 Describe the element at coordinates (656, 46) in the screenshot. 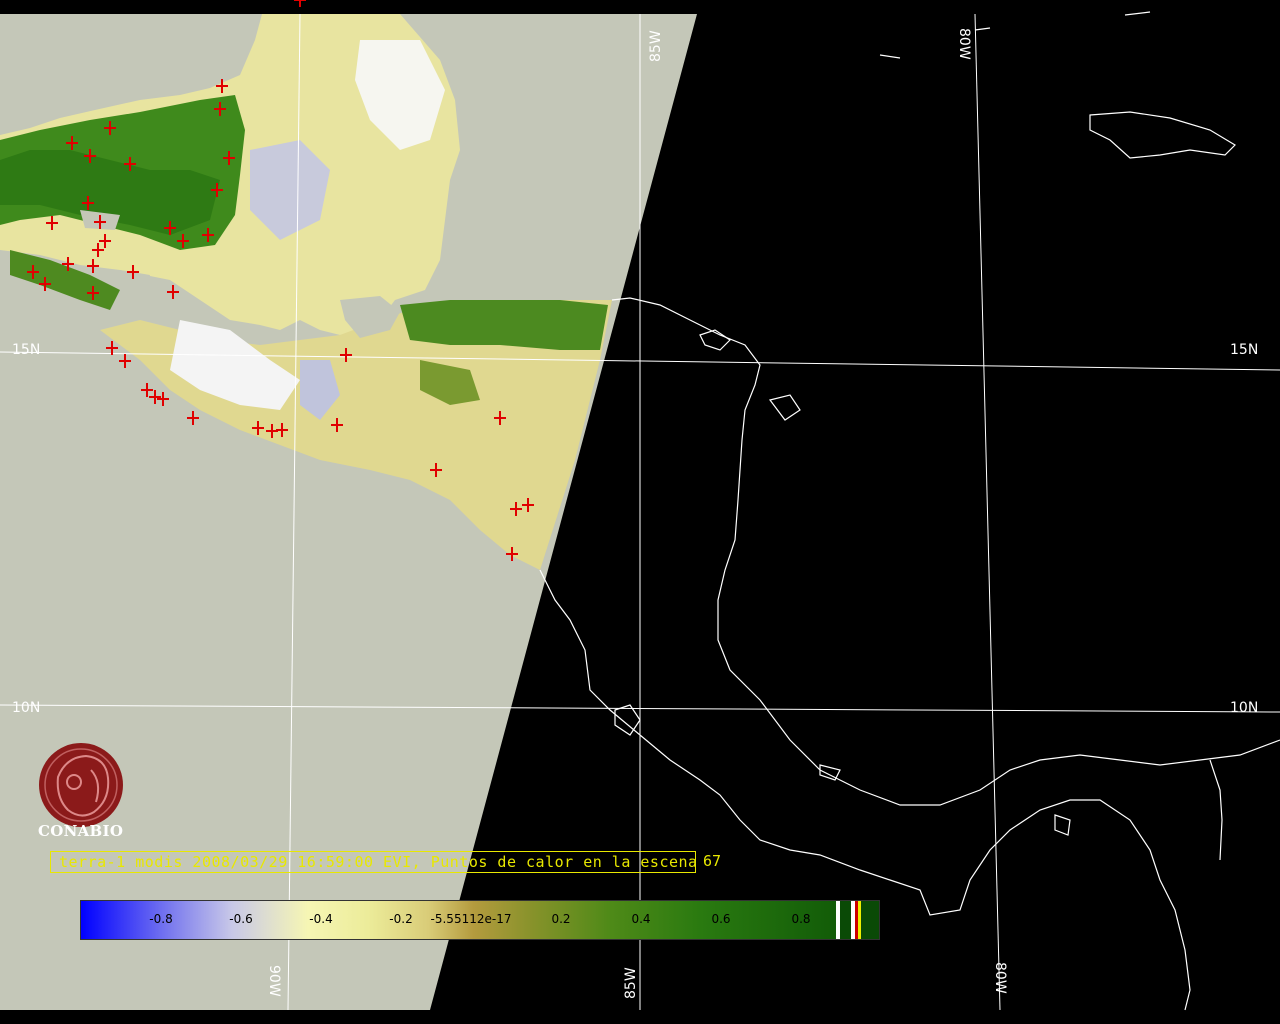

I see `grid-label-top-85w: 85W` at that location.